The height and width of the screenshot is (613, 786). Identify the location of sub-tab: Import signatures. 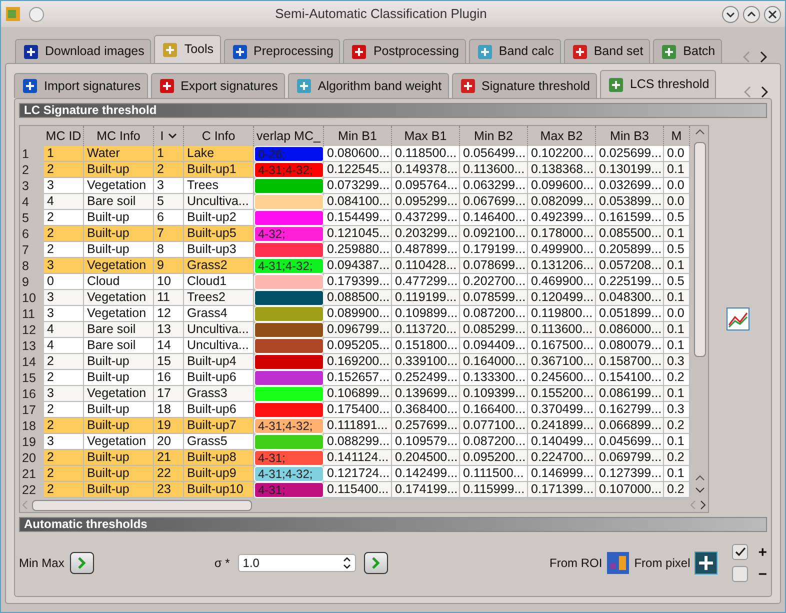
(81, 85).